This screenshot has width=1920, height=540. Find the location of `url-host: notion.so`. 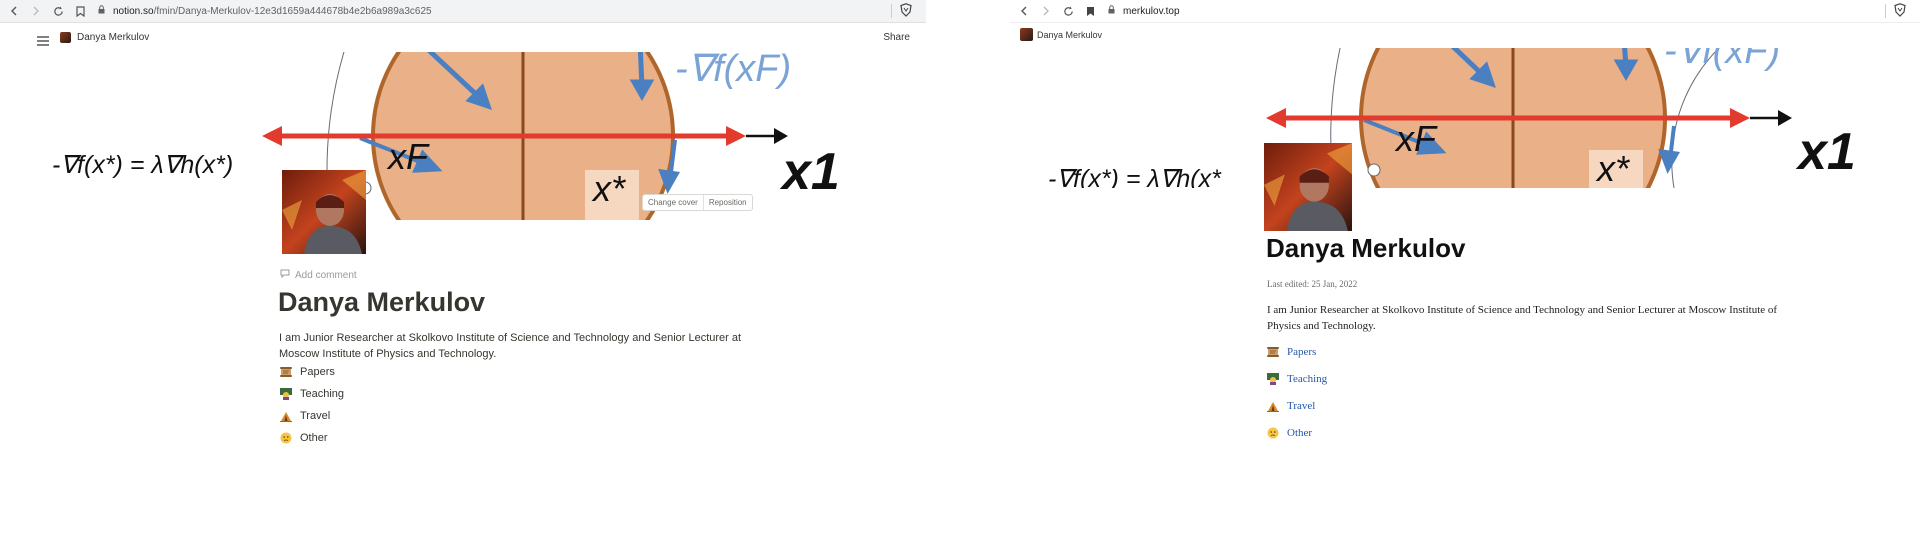

url-host: notion.so is located at coordinates (133, 11).